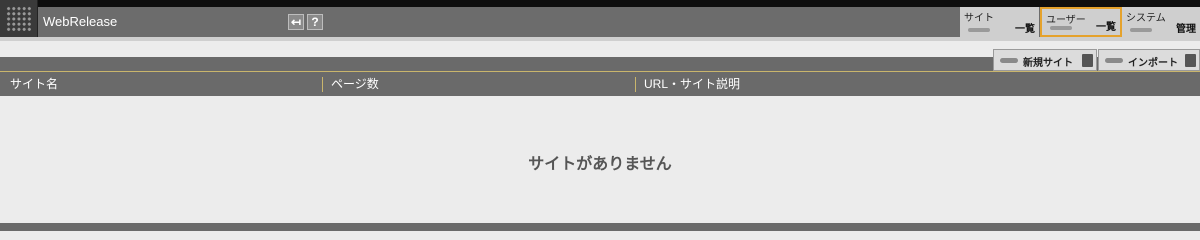  I want to click on back-arrow-icon: ↤, so click(296, 22).